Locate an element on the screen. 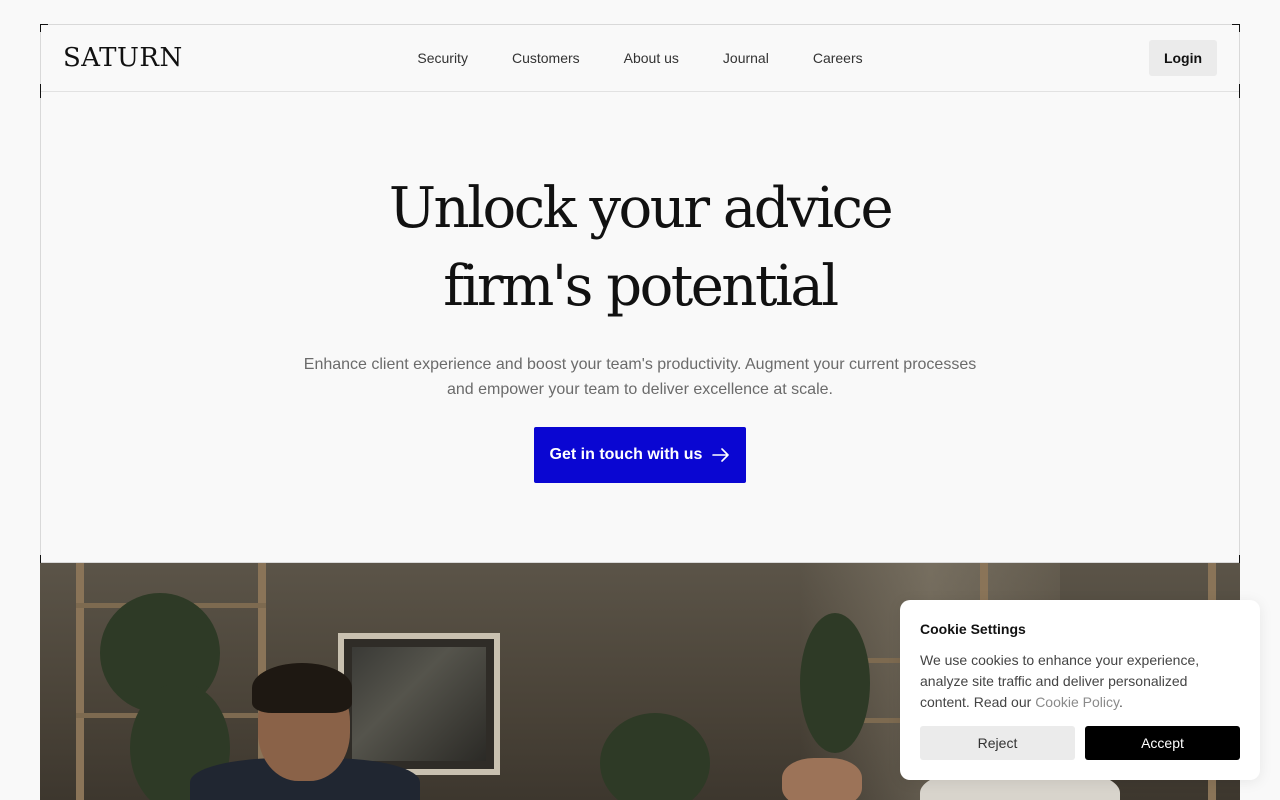  cookie-title: Cookie Settings is located at coordinates (973, 629).